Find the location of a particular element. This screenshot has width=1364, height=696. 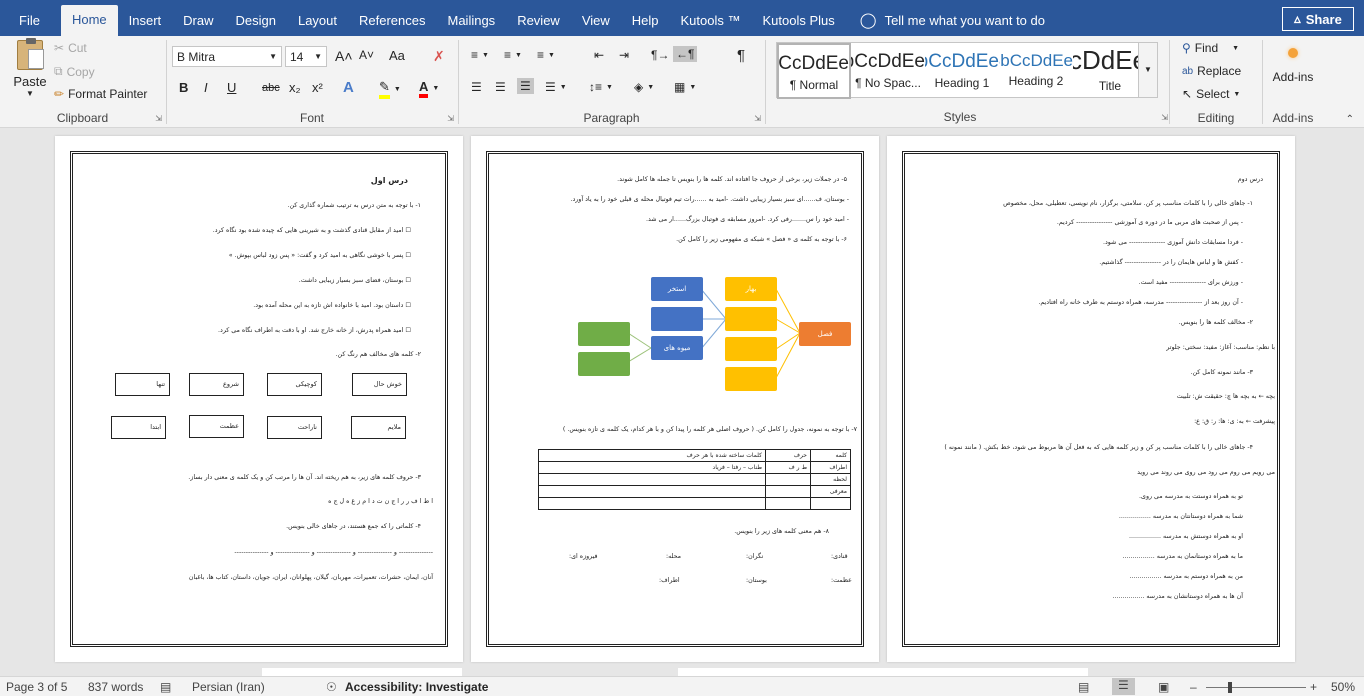

change-case-button: Aa is located at coordinates (397, 55).